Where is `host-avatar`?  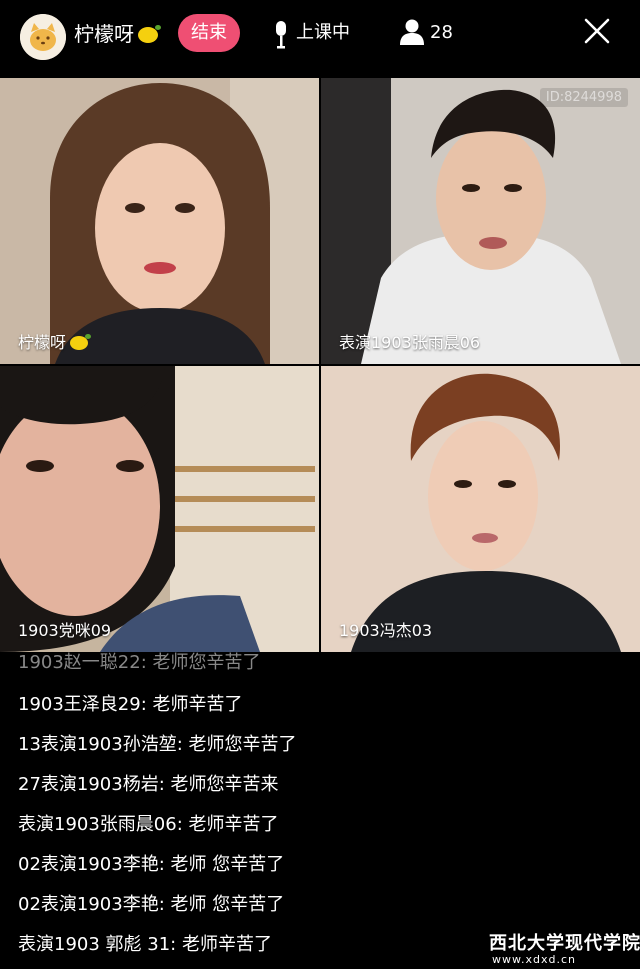
host-avatar is located at coordinates (43, 37).